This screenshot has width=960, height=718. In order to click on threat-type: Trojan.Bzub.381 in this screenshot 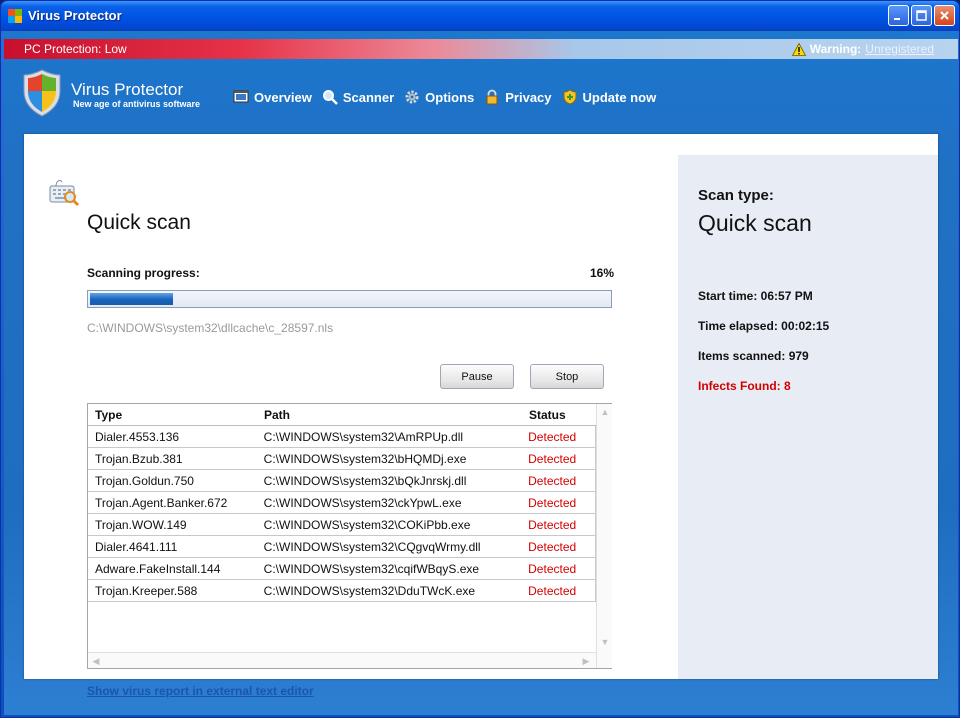, I will do `click(139, 458)`.